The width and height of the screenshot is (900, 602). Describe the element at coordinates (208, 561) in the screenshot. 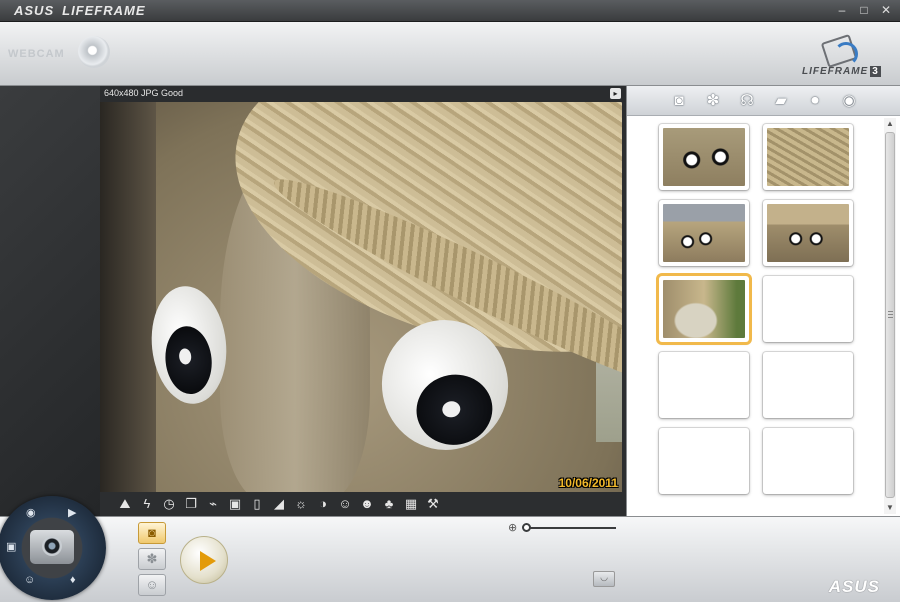

I see `play-triangle-icon` at that location.